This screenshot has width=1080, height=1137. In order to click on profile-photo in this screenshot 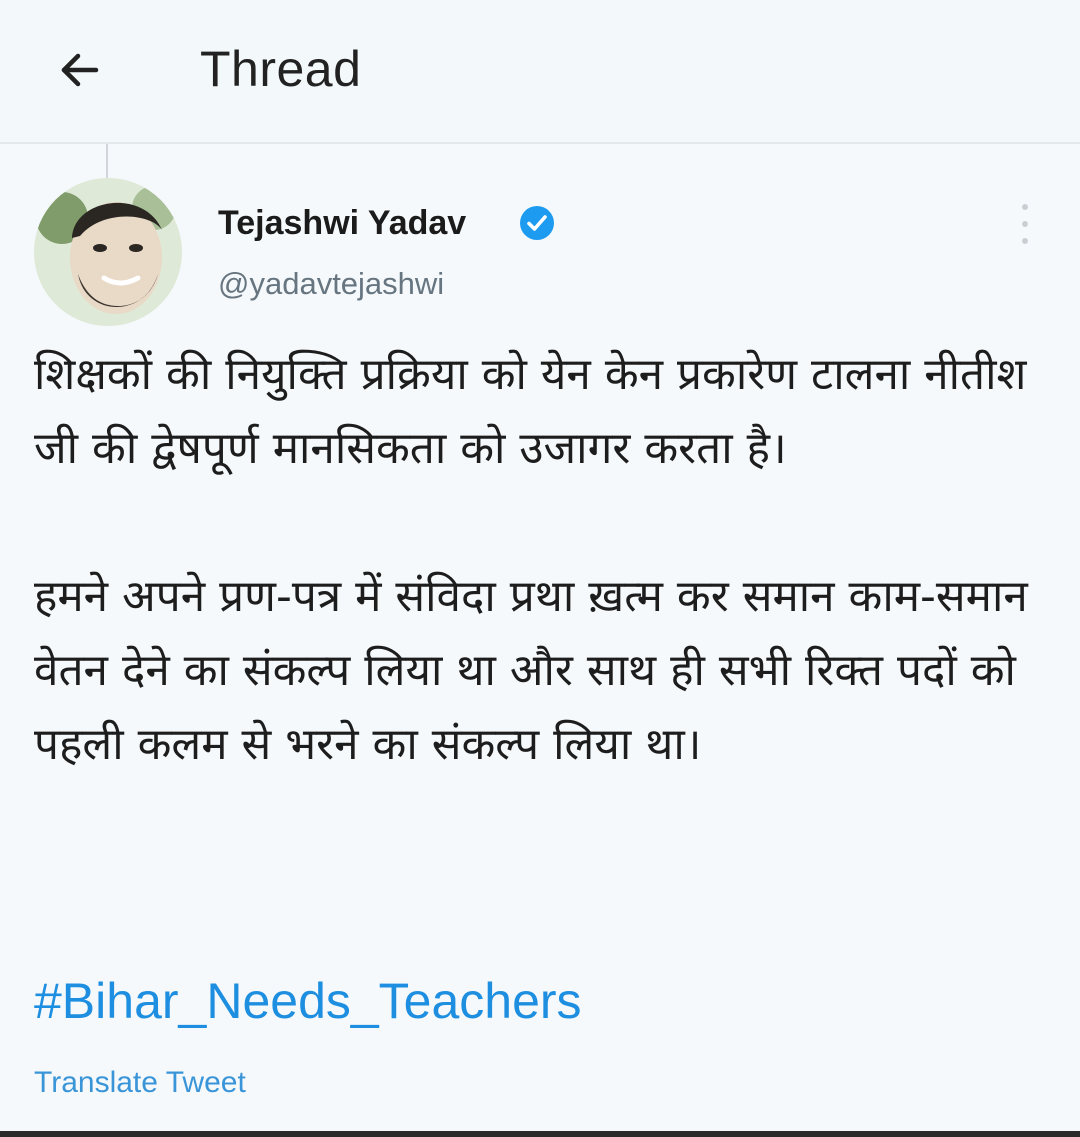, I will do `click(108, 252)`.